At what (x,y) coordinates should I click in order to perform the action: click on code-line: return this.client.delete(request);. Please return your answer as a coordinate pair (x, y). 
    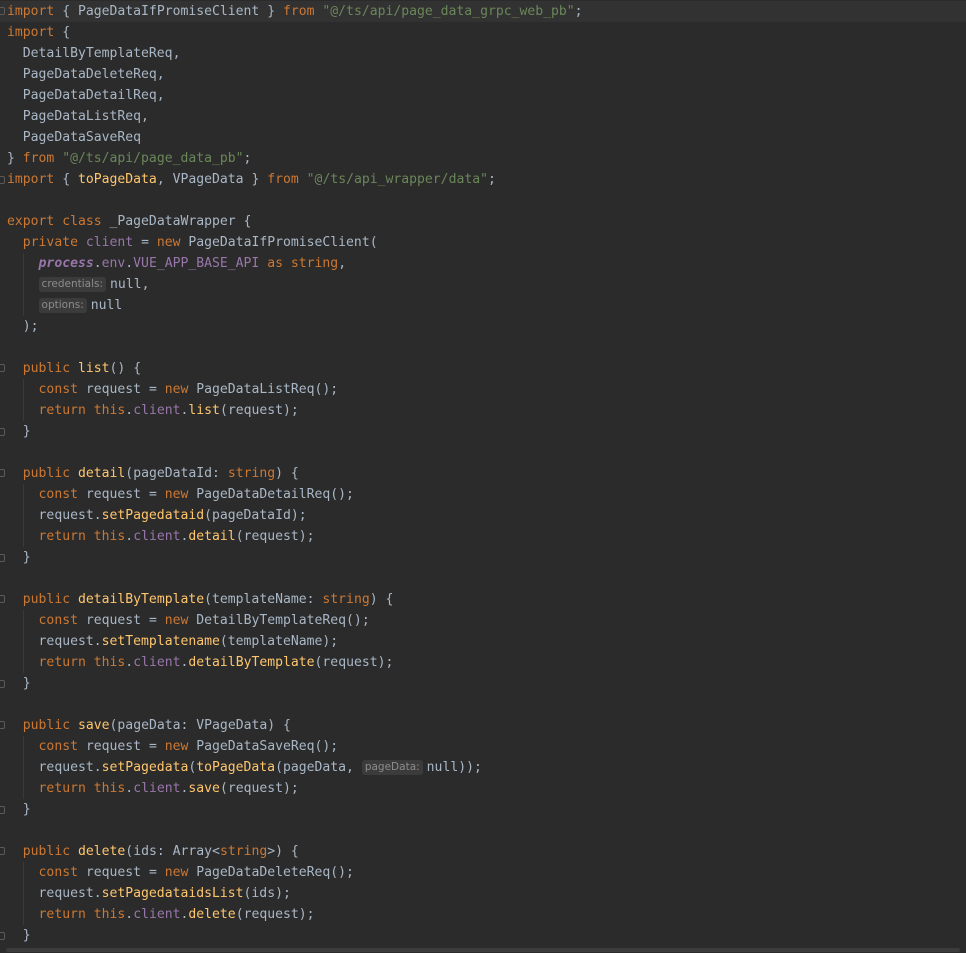
    Looking at the image, I should click on (483, 914).